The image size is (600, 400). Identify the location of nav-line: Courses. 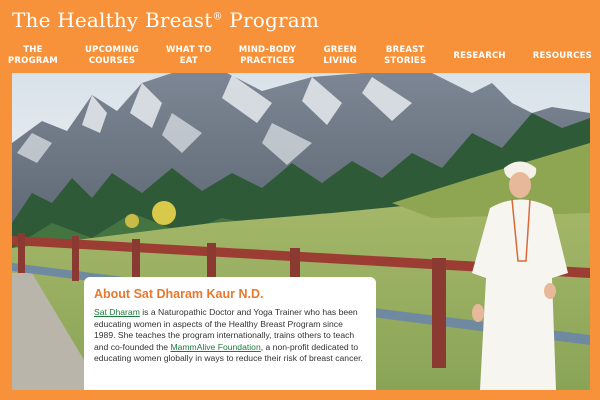
(112, 61).